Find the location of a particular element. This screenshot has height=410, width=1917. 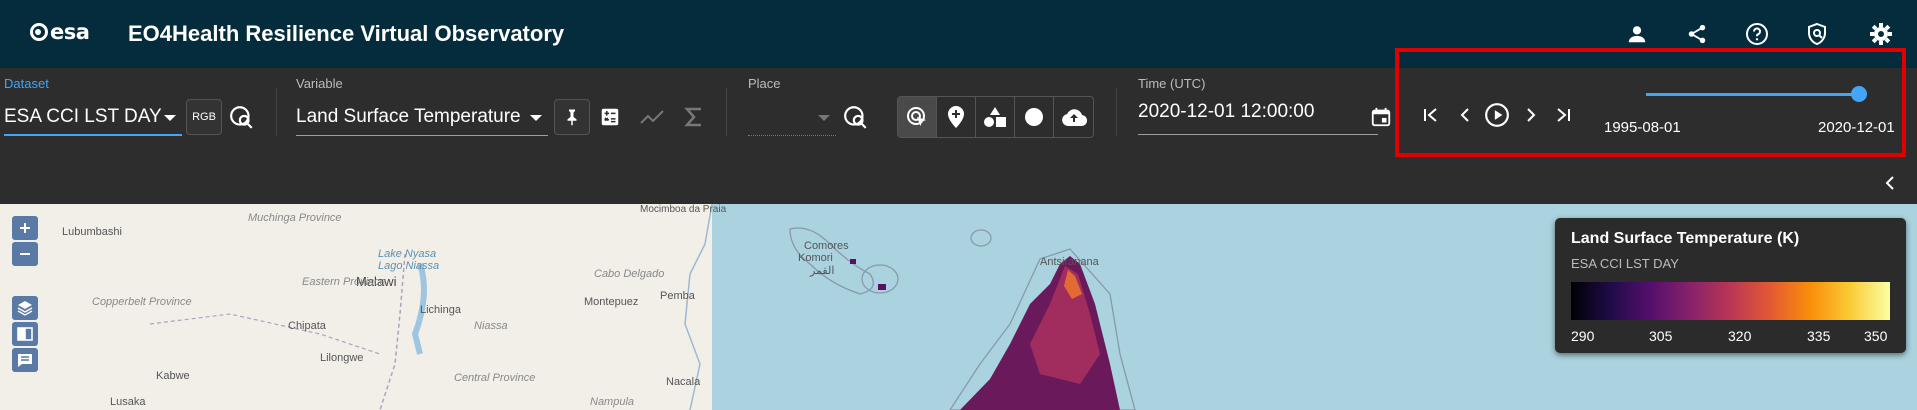

place-label: Lichinga is located at coordinates (440, 310).